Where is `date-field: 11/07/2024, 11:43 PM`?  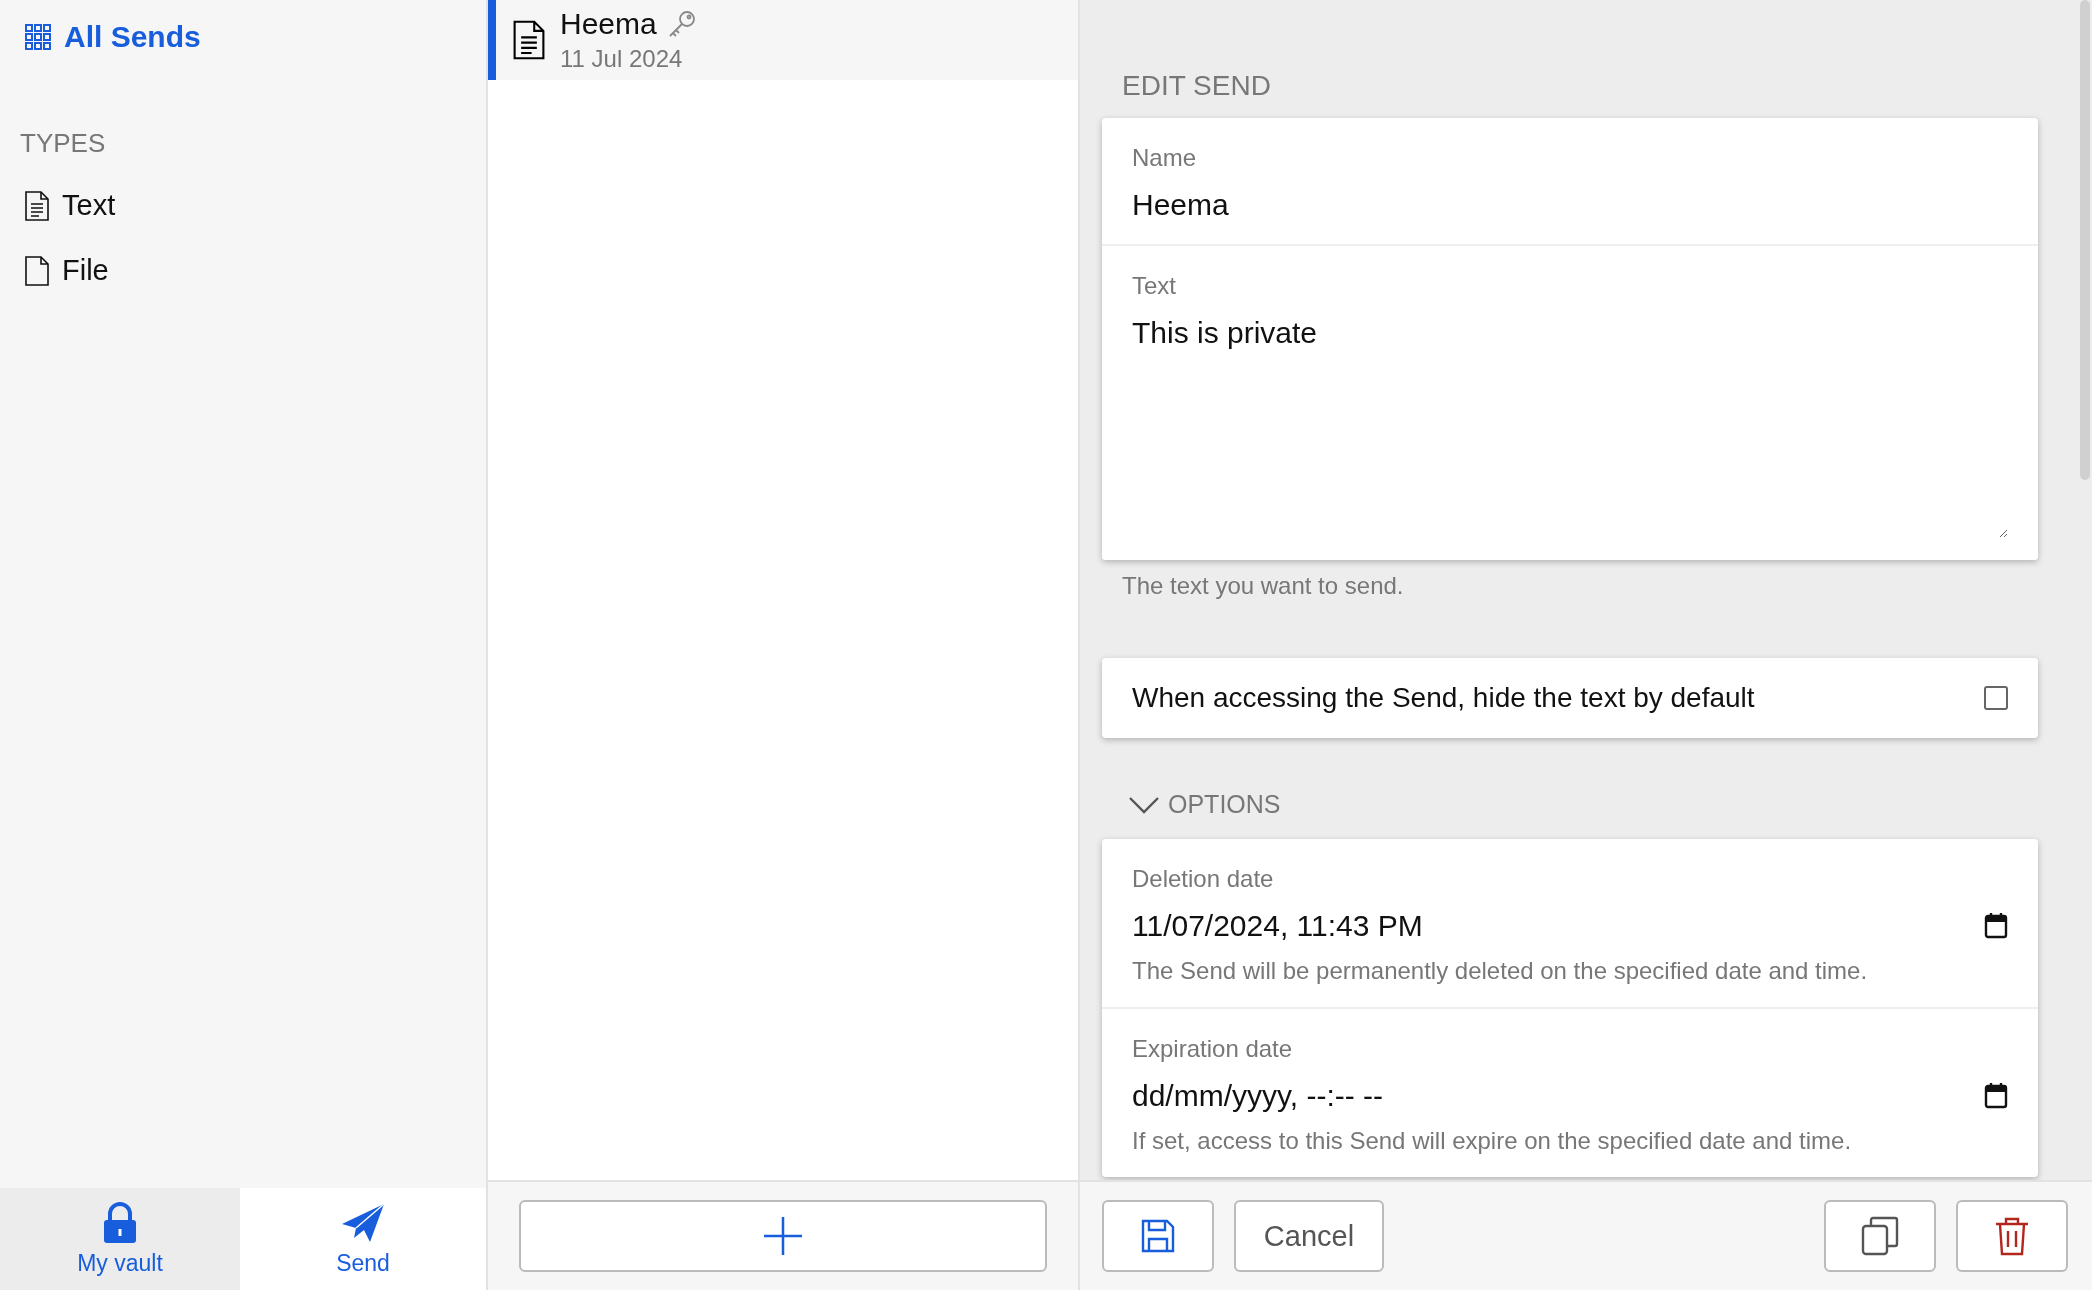
date-field: 11/07/2024, 11:43 PM is located at coordinates (1548, 926).